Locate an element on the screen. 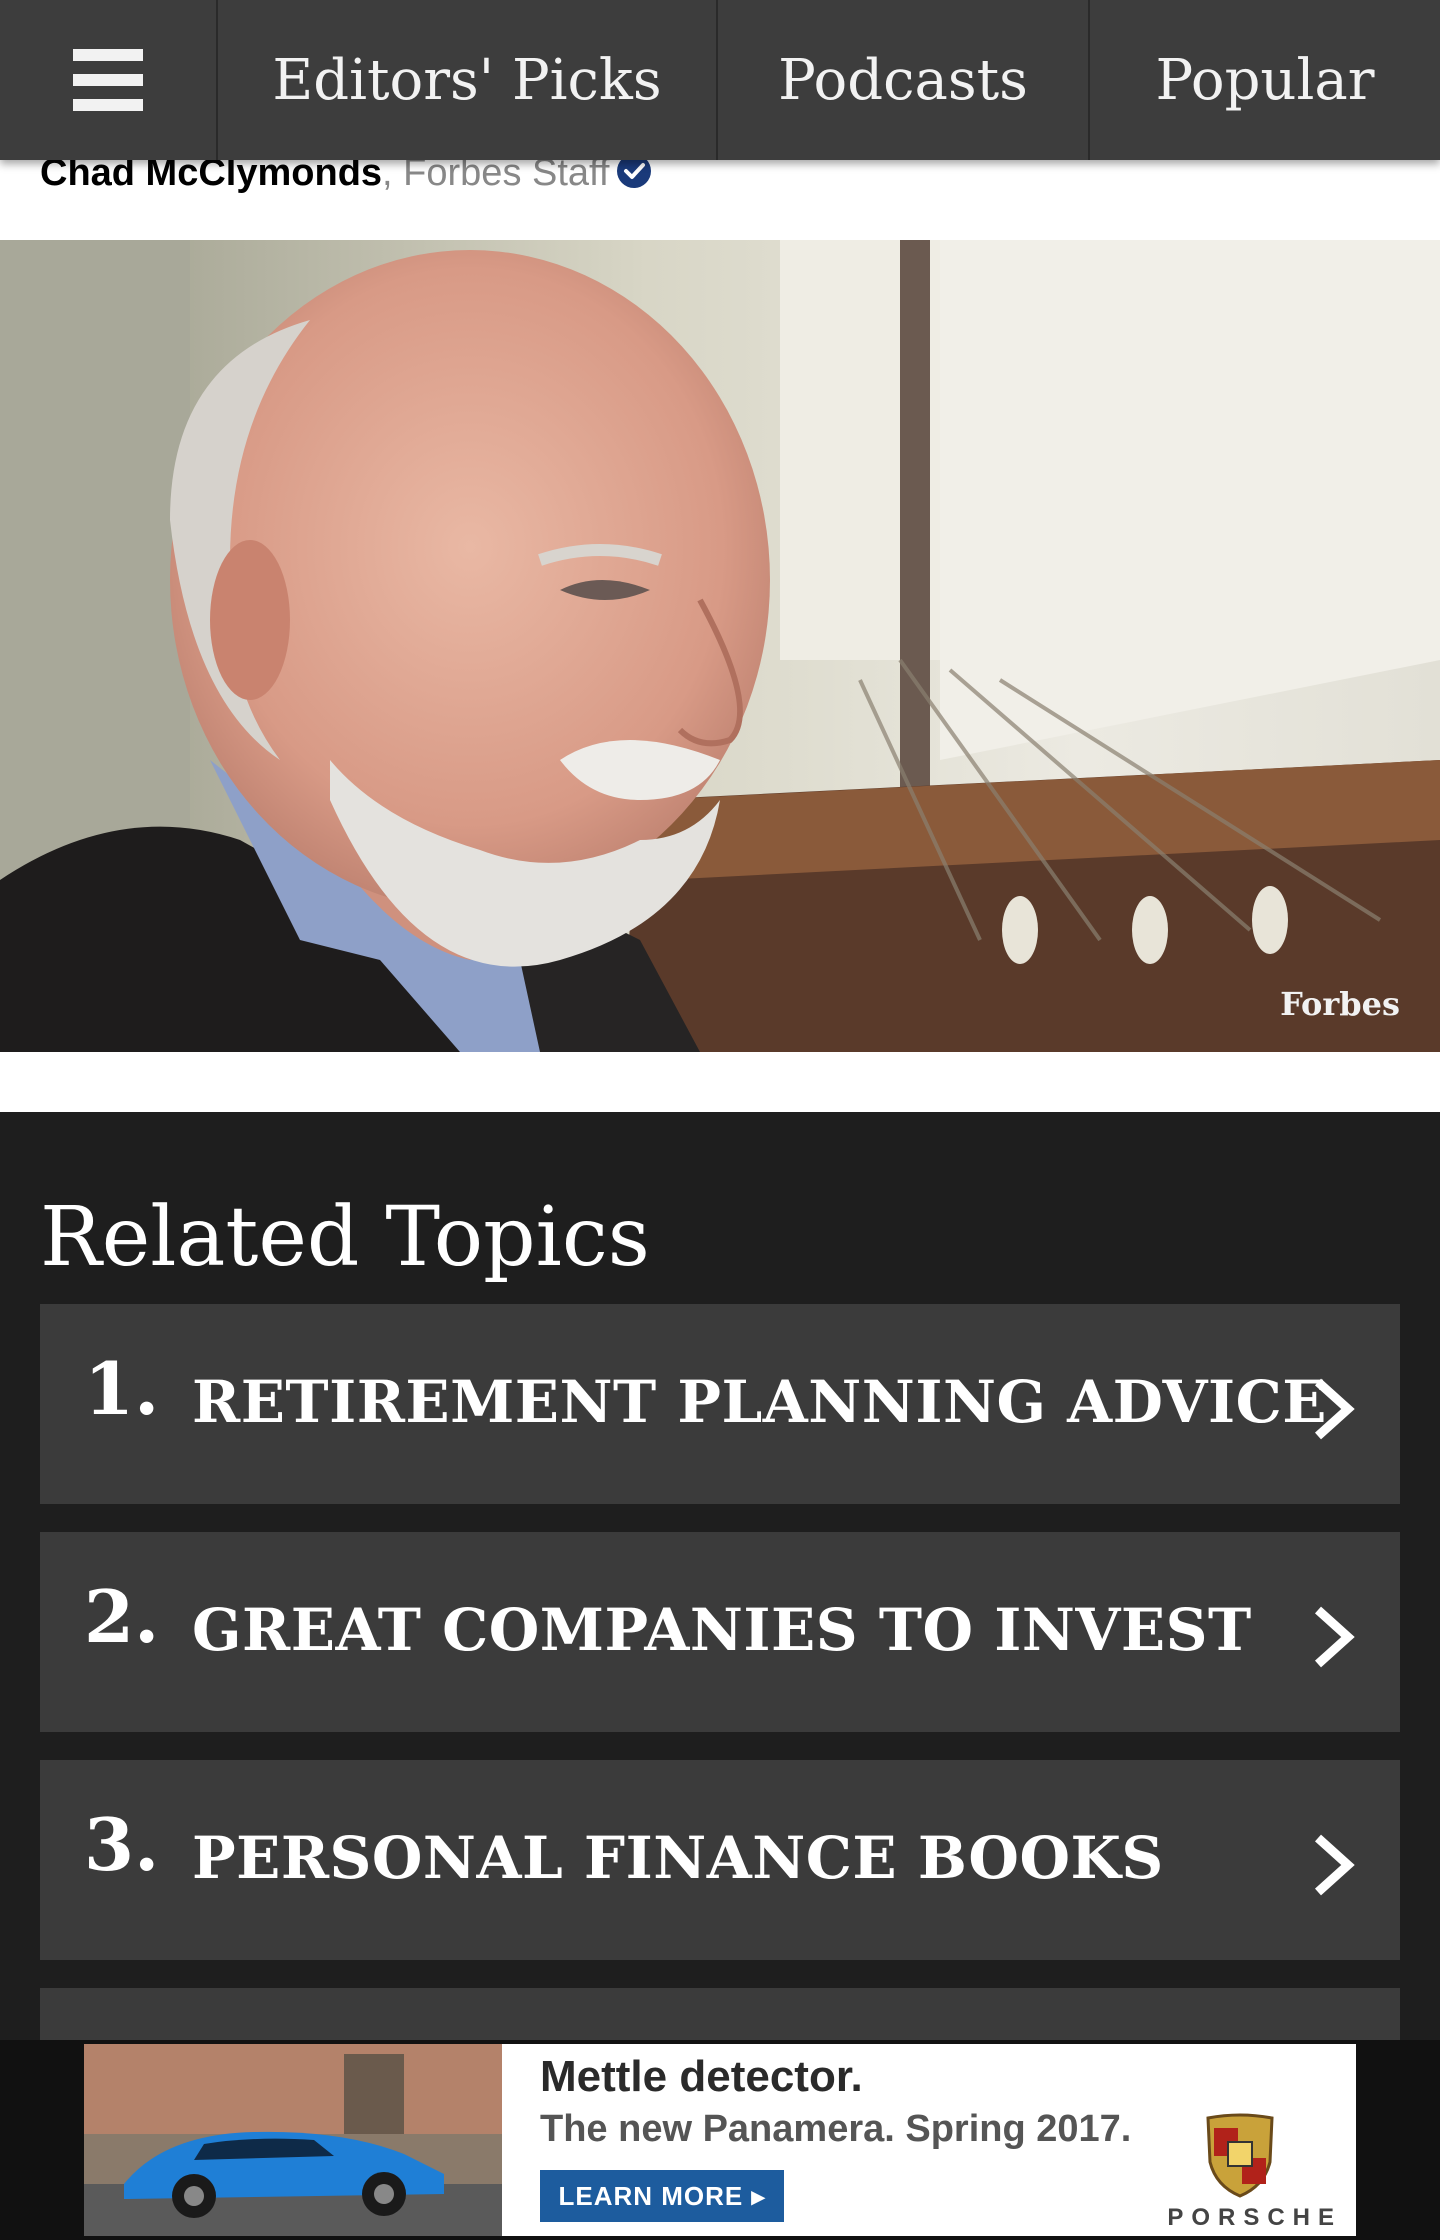 The width and height of the screenshot is (1440, 2240). ad-learn-more-button: LEARN MORE ▸ is located at coordinates (662, 2196).